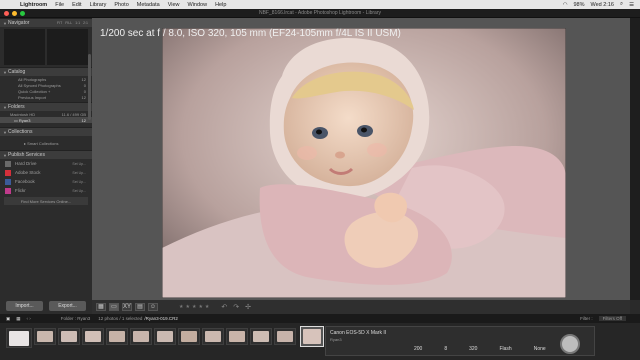  What do you see at coordinates (579, 5) in the screenshot?
I see `battery-label: 98%` at bounding box center [579, 5].